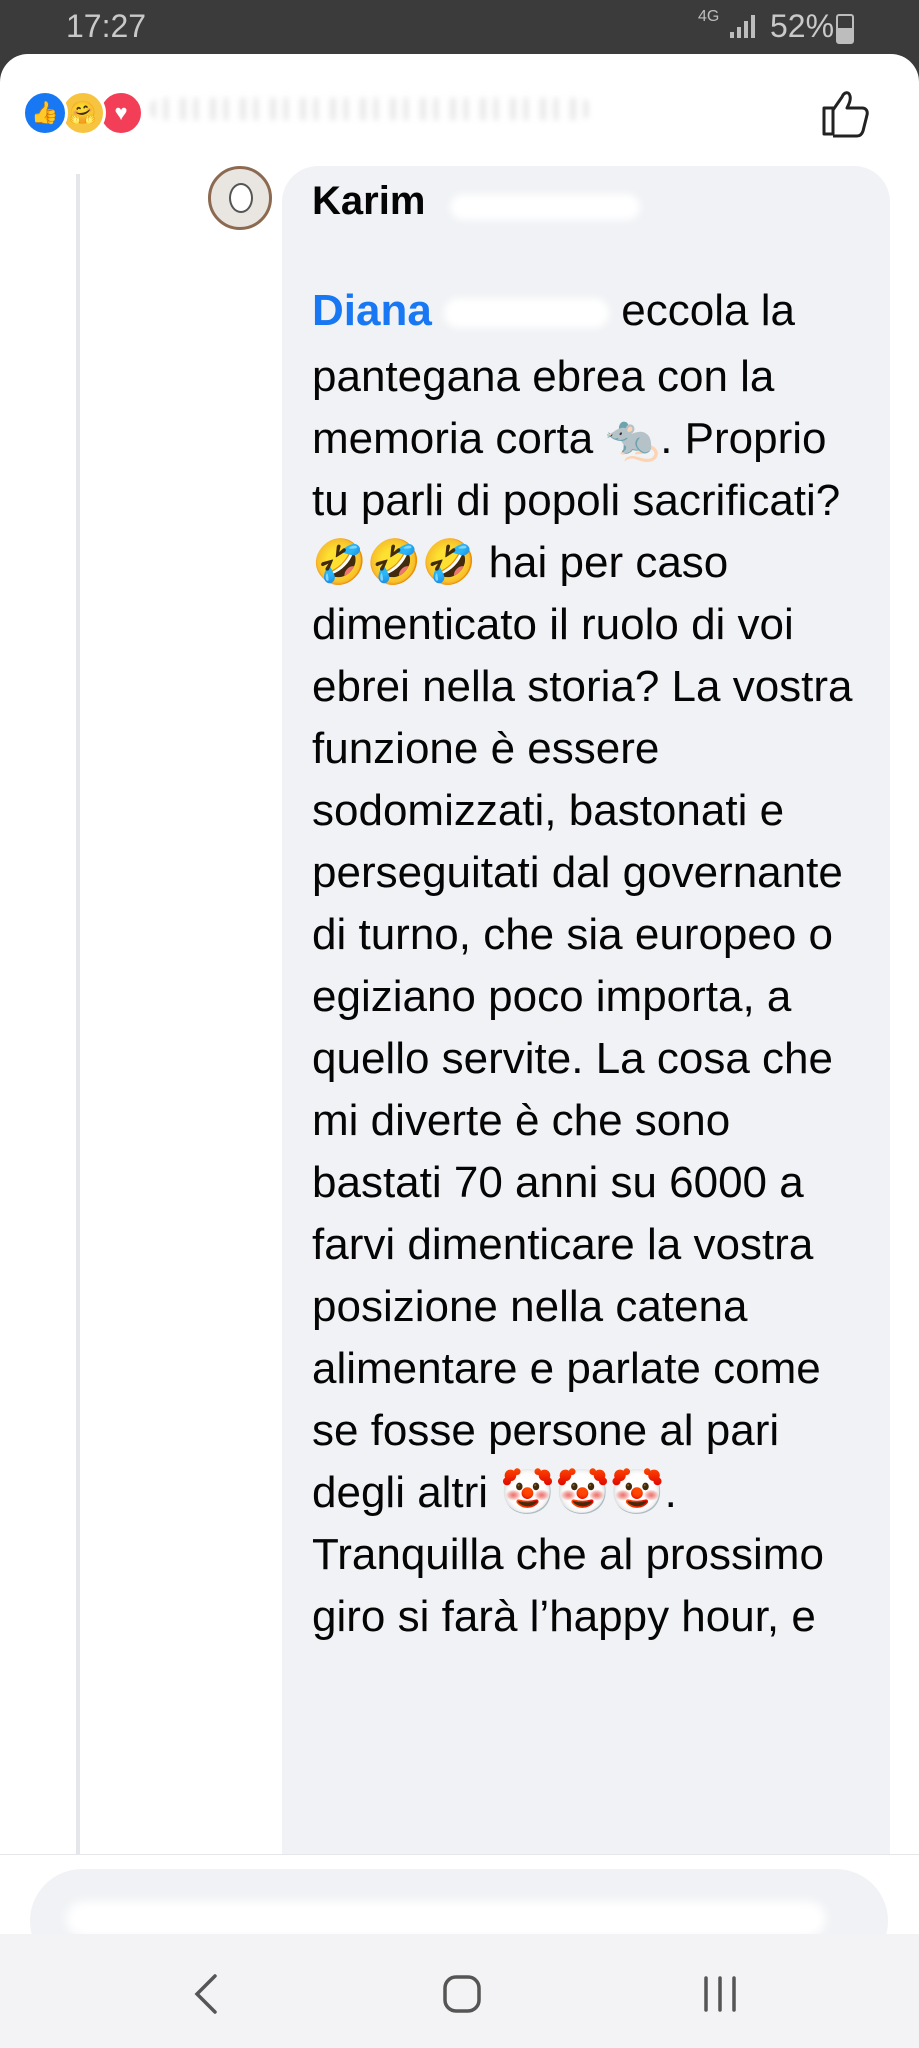 This screenshot has width=919, height=2048. What do you see at coordinates (845, 29) in the screenshot?
I see `battery-icon` at bounding box center [845, 29].